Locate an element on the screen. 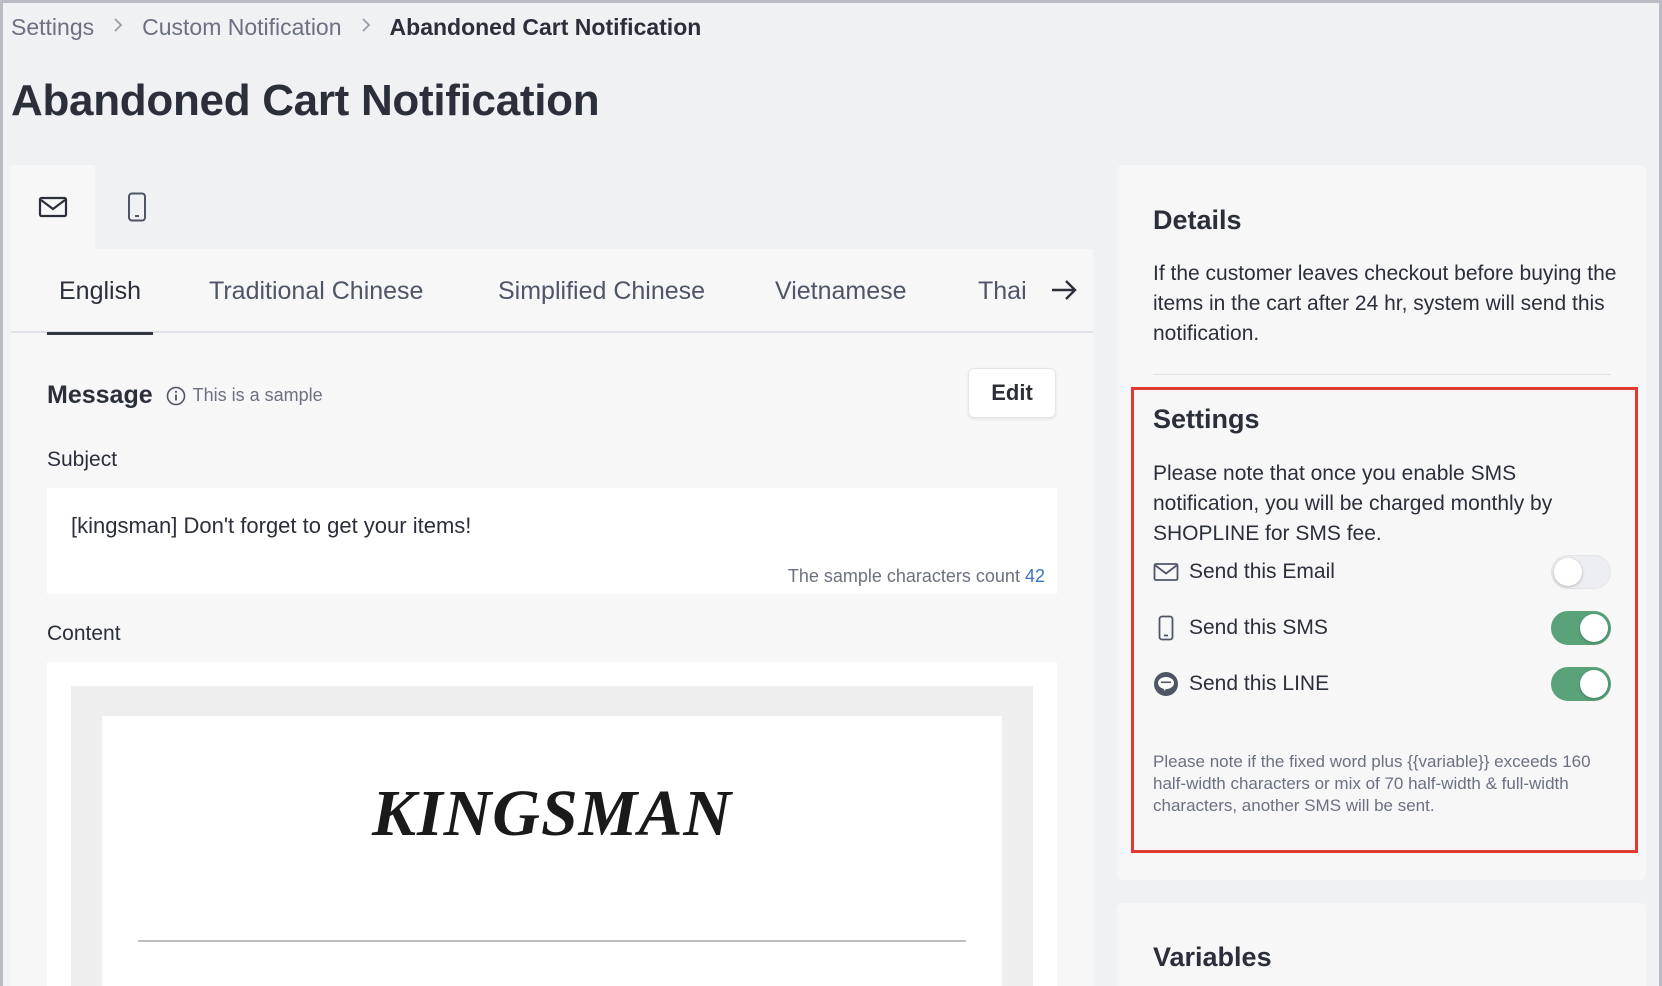 Image resolution: width=1662 pixels, height=986 pixels. mail-icon is located at coordinates (53, 207).